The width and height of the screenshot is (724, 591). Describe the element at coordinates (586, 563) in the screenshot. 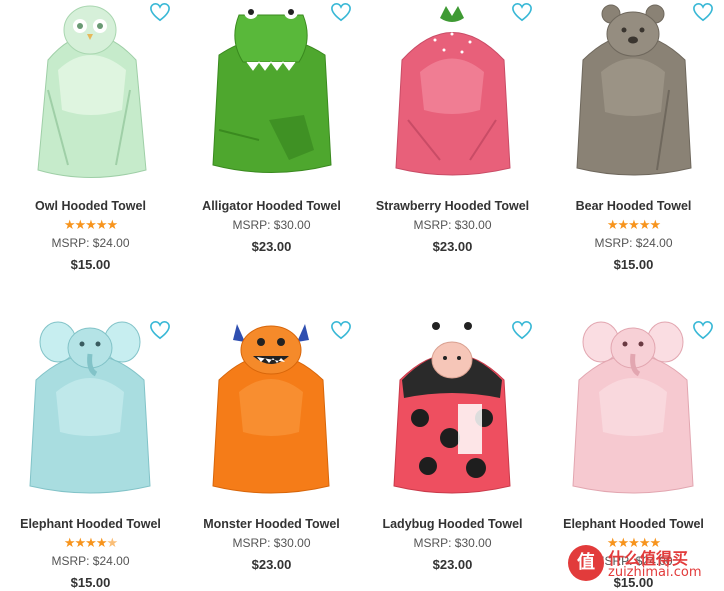

I see `watermark-badge-icon: 值` at that location.